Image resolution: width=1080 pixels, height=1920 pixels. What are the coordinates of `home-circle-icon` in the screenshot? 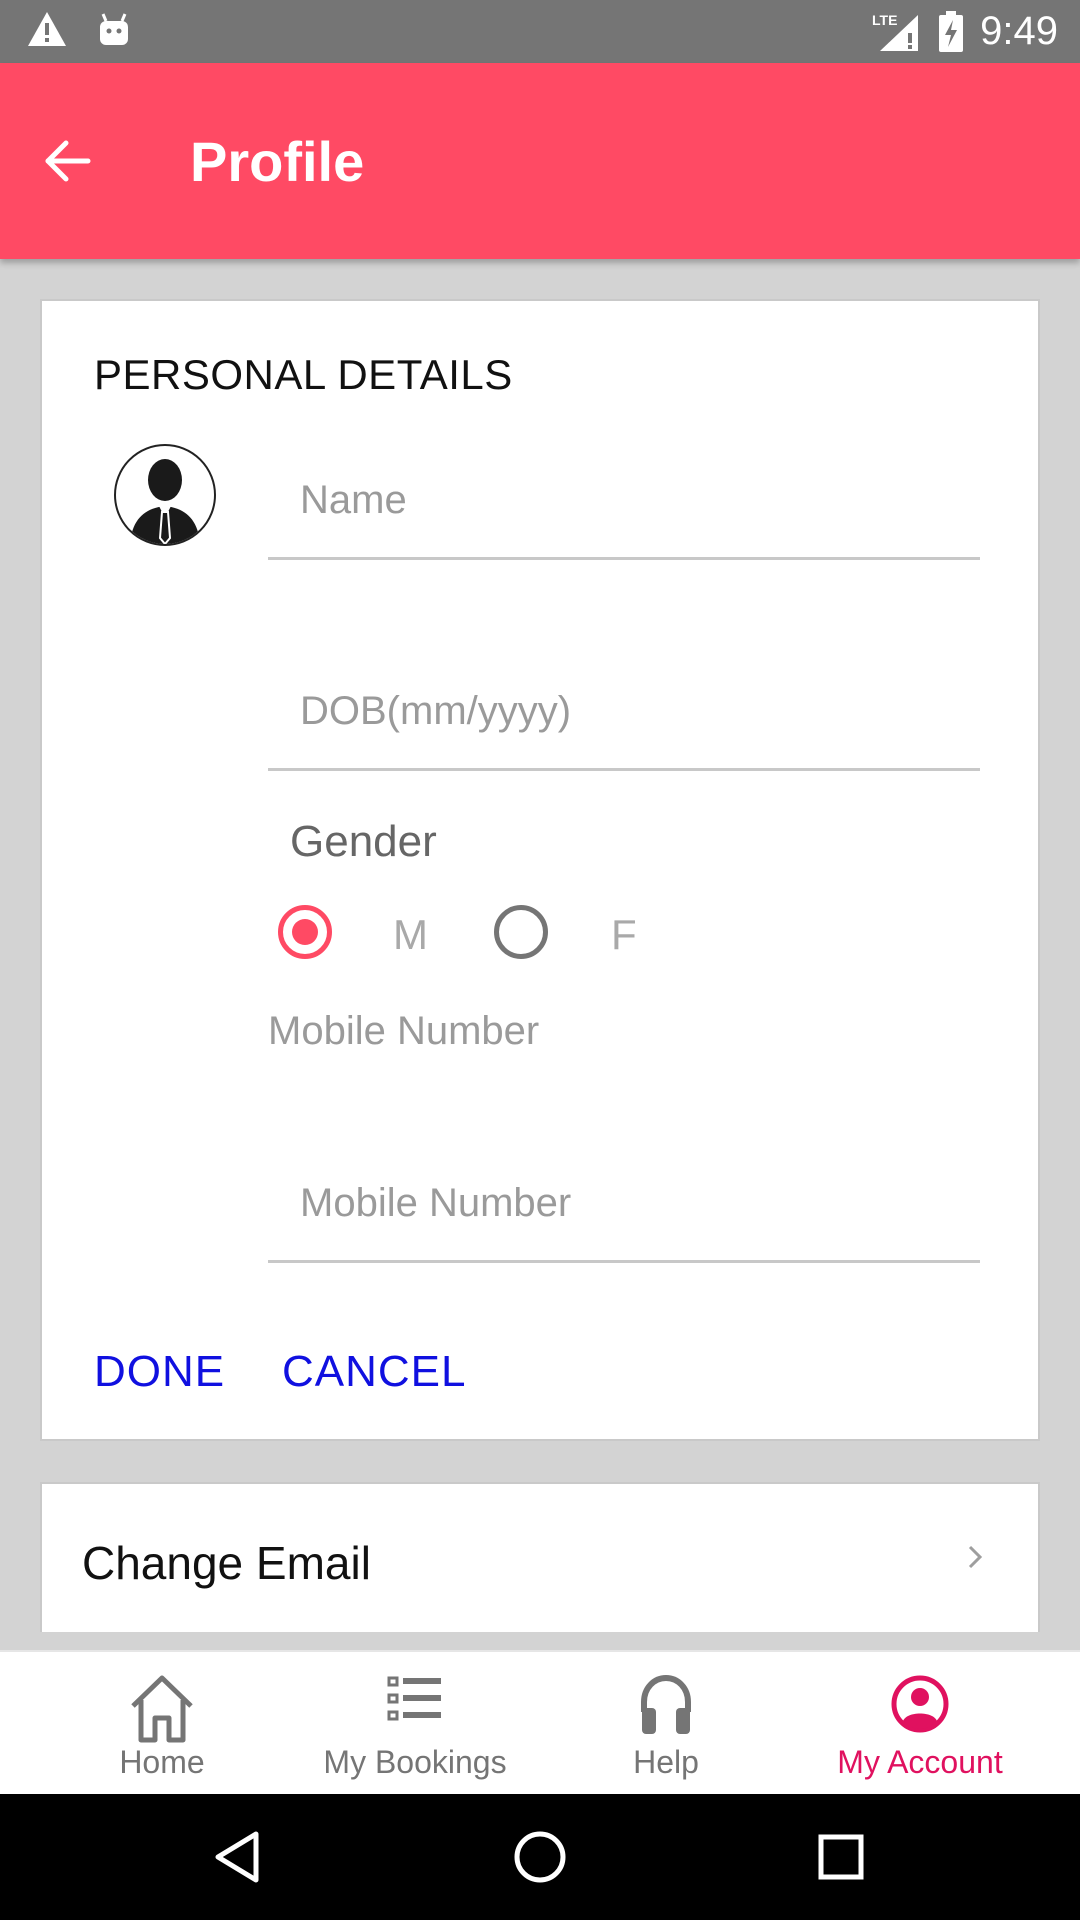 It's located at (540, 1857).